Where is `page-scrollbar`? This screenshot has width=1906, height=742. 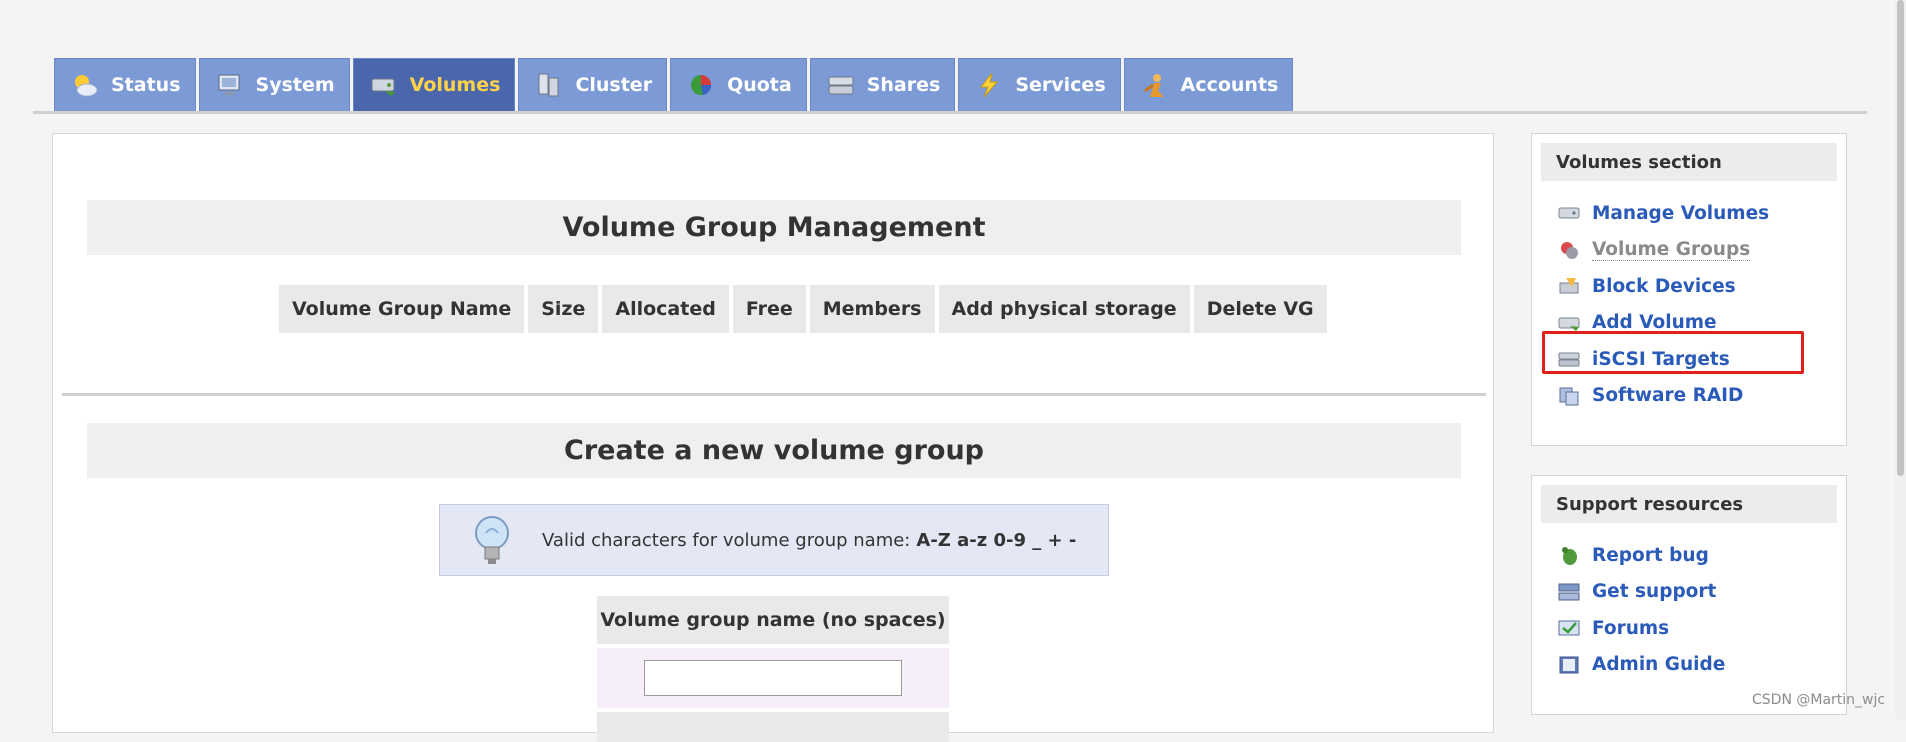 page-scrollbar is located at coordinates (1900, 359).